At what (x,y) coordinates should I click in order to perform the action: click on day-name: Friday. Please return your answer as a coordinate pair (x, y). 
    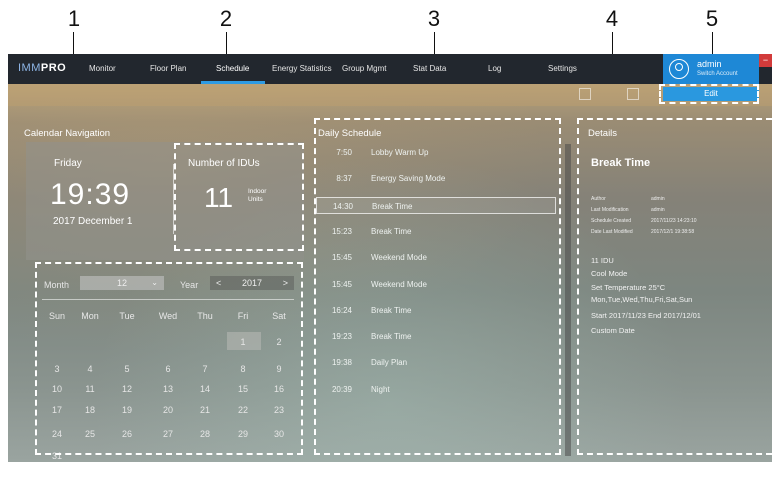
    Looking at the image, I should click on (68, 163).